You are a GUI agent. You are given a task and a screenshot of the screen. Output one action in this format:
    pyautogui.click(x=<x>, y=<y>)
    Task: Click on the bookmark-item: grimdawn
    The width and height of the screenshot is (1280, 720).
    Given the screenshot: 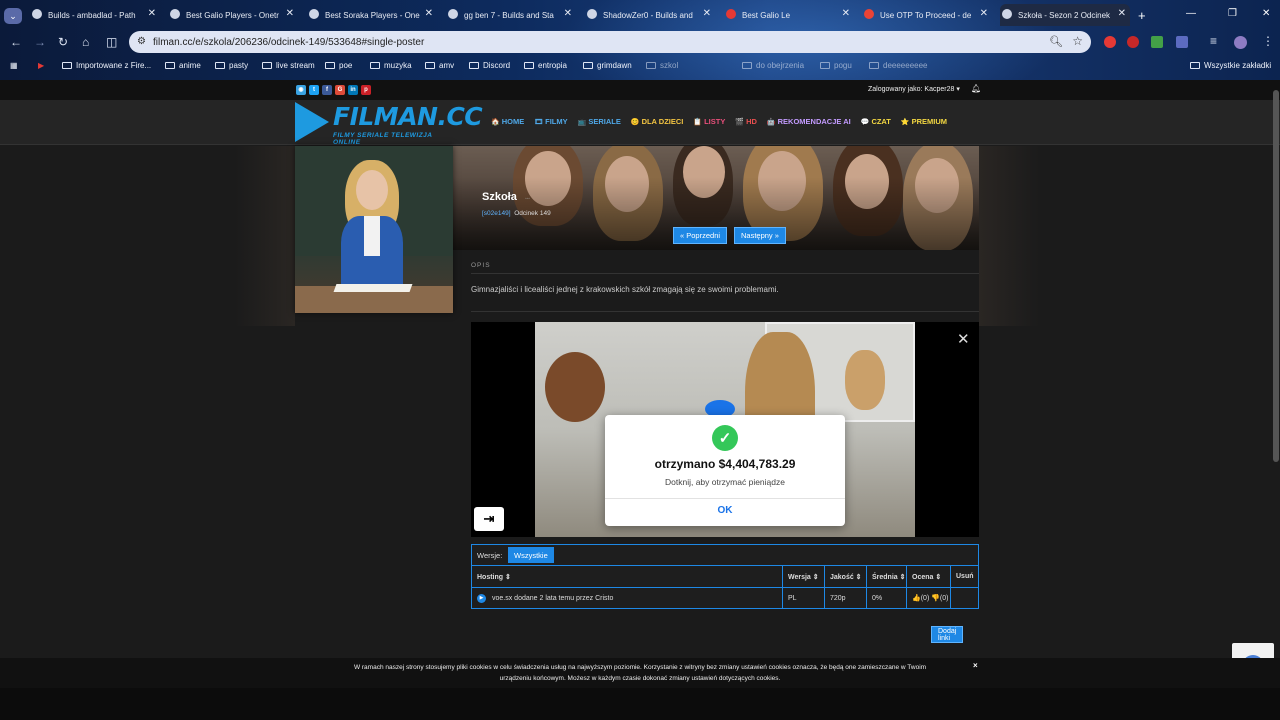 What is the action you would take?
    pyautogui.click(x=607, y=65)
    